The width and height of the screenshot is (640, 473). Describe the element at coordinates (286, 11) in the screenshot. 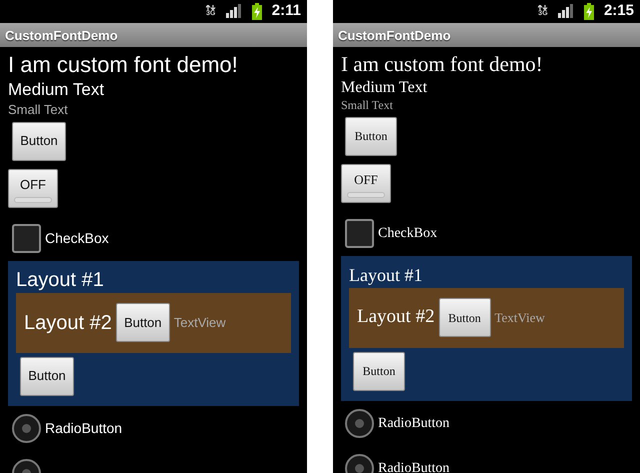

I see `clock-time: 2:11` at that location.